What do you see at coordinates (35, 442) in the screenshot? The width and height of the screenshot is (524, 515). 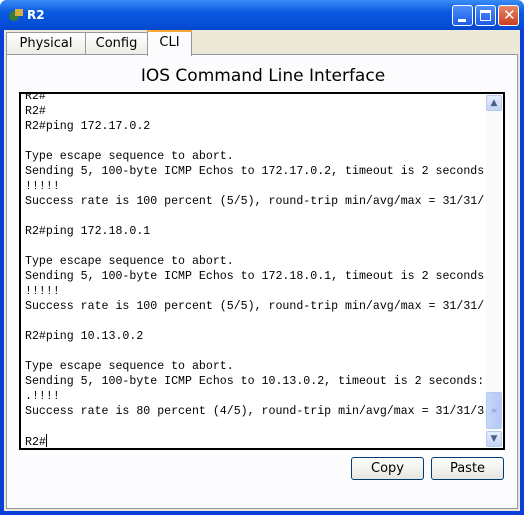 I see `terminal-prompt: R2#` at bounding box center [35, 442].